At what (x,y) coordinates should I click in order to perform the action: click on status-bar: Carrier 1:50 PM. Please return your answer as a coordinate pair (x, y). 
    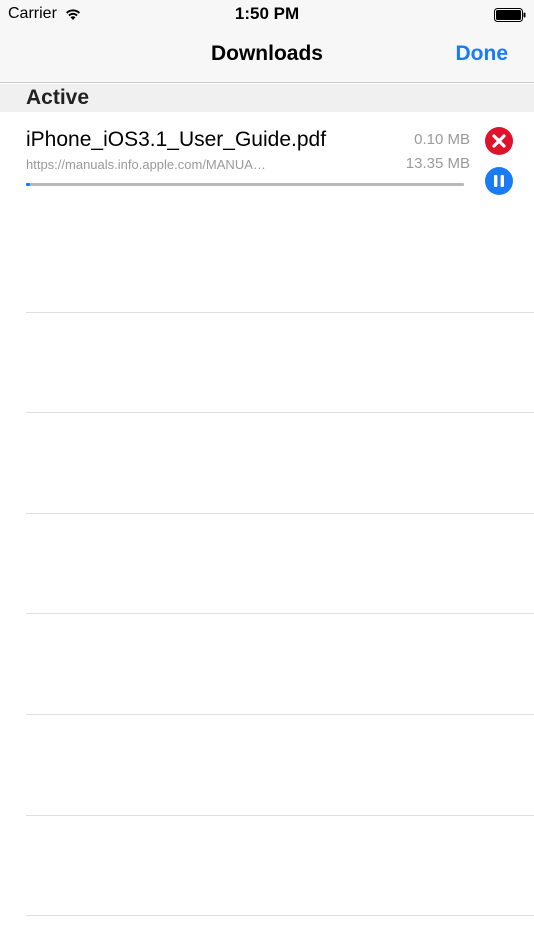
    Looking at the image, I should click on (267, 15).